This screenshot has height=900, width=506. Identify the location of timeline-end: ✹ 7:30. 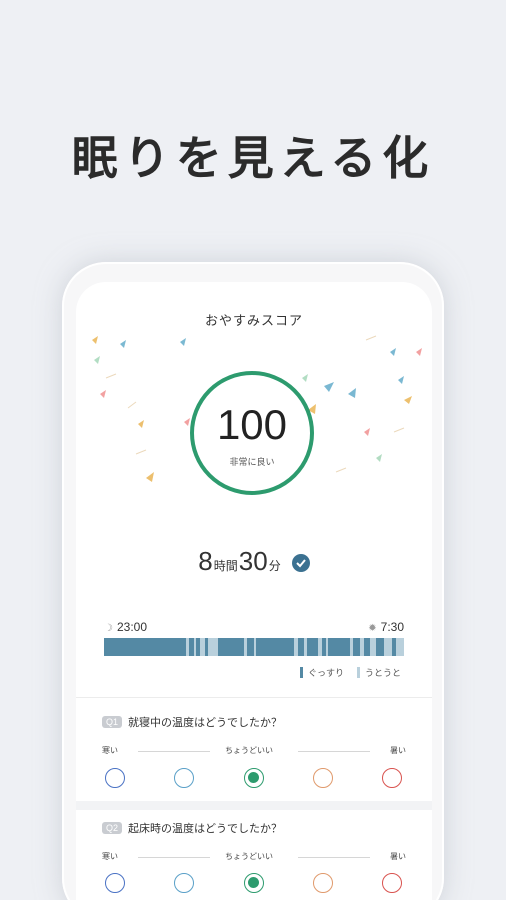
(386, 627).